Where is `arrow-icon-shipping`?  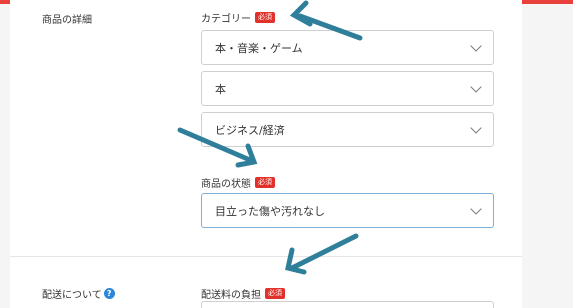 arrow-icon-shipping is located at coordinates (322, 254).